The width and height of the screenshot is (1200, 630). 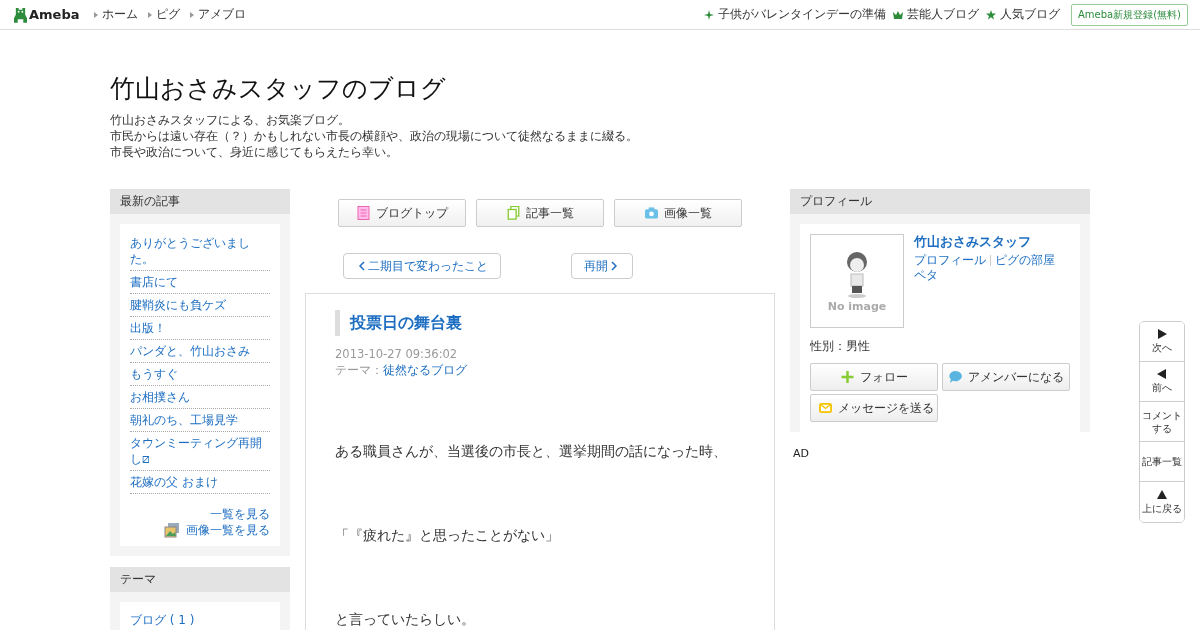 What do you see at coordinates (678, 213) in the screenshot?
I see `tab-button: 画像一覧` at bounding box center [678, 213].